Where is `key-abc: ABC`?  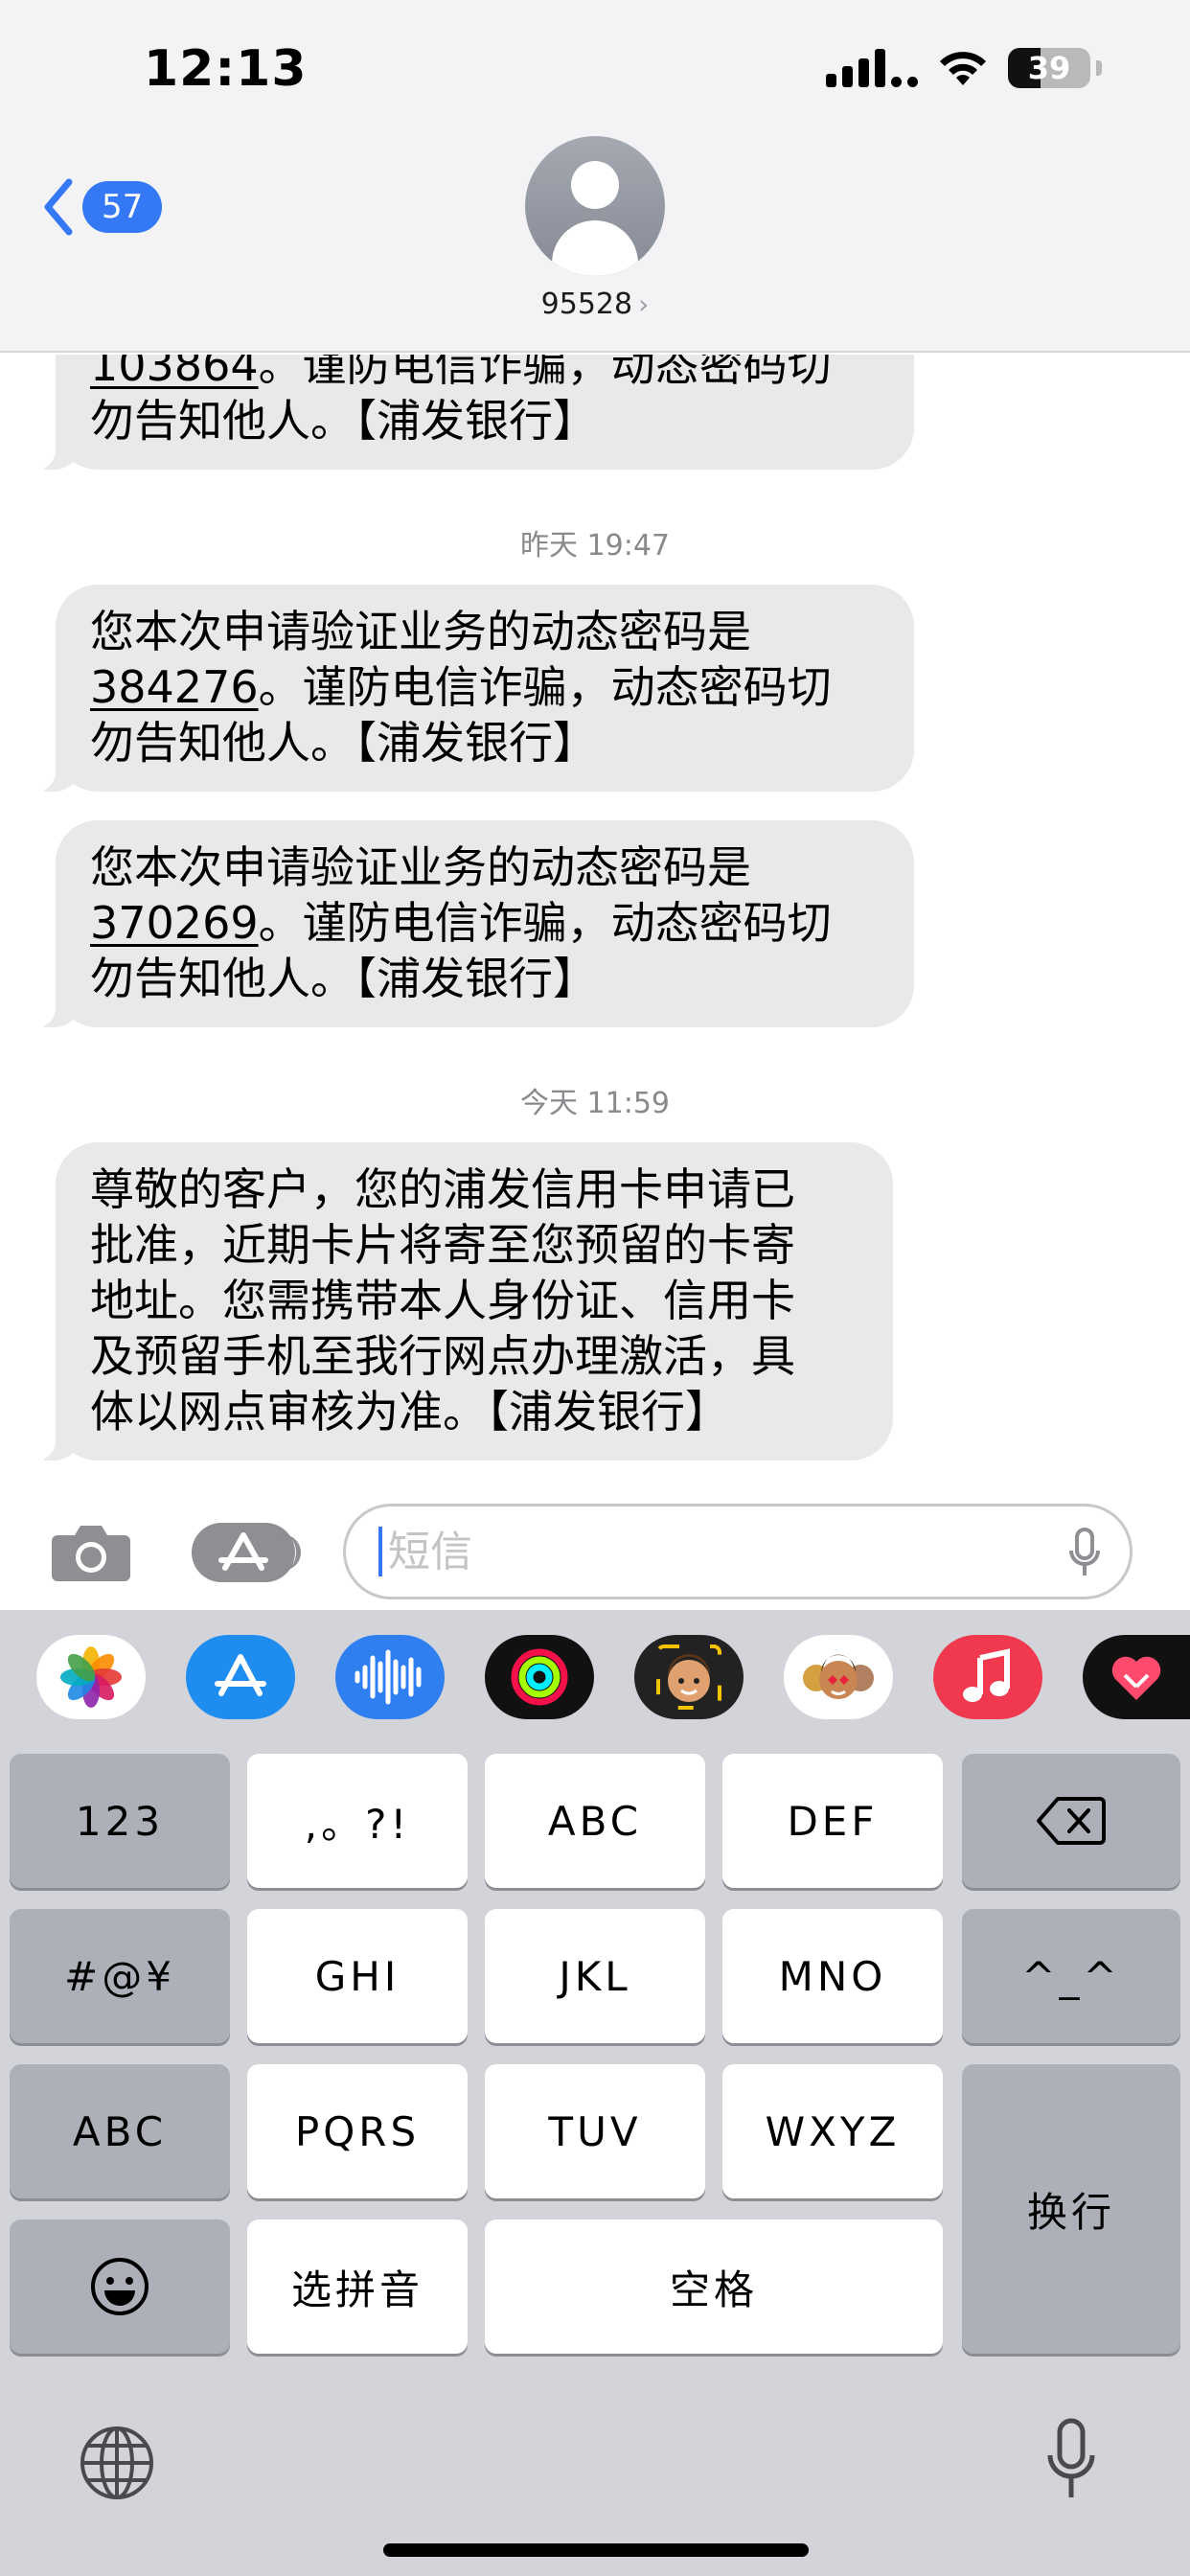 key-abc: ABC is located at coordinates (595, 1821).